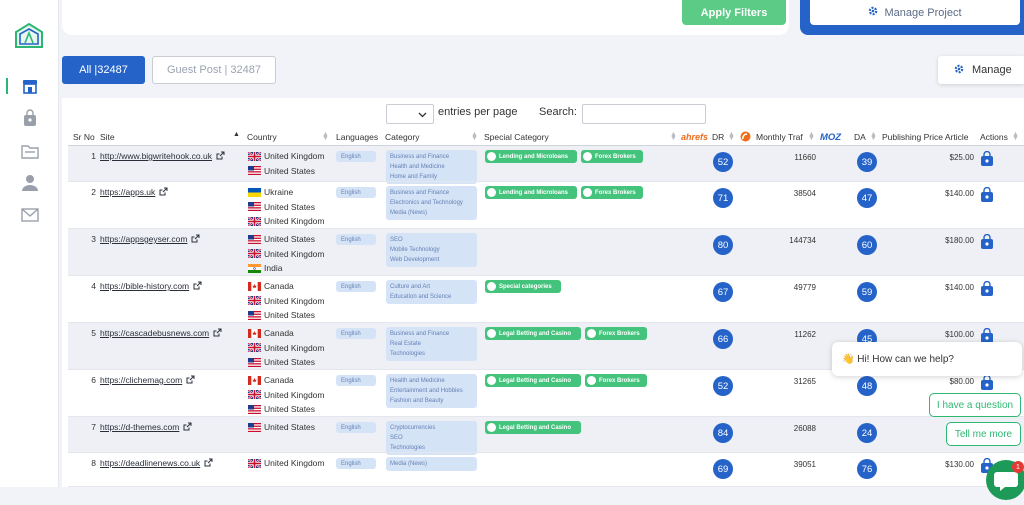 The image size is (1024, 505). Describe the element at coordinates (867, 386) in the screenshot. I see `da-badge: 48` at that location.